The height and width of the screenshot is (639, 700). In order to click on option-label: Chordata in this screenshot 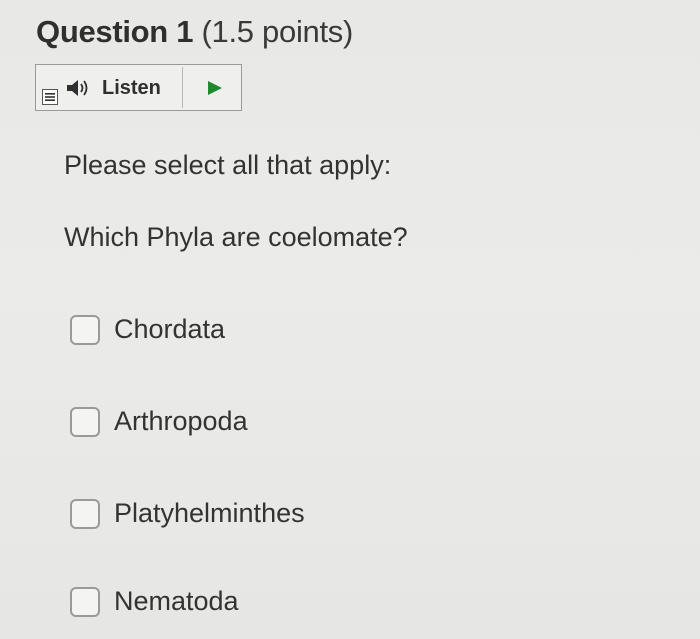, I will do `click(170, 329)`.